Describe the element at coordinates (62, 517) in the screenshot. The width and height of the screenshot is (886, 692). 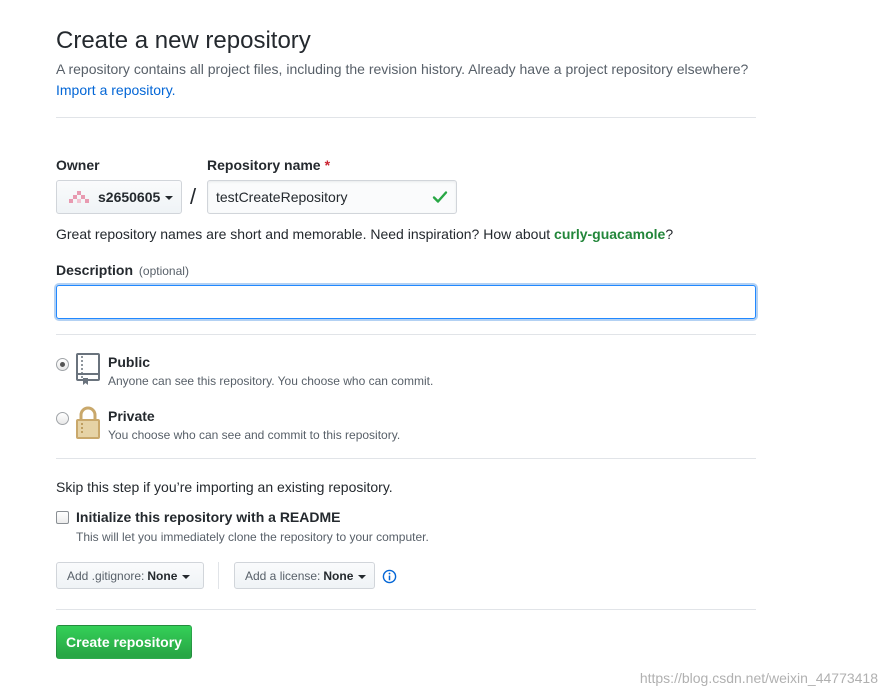
I see `readme-checkbox` at that location.